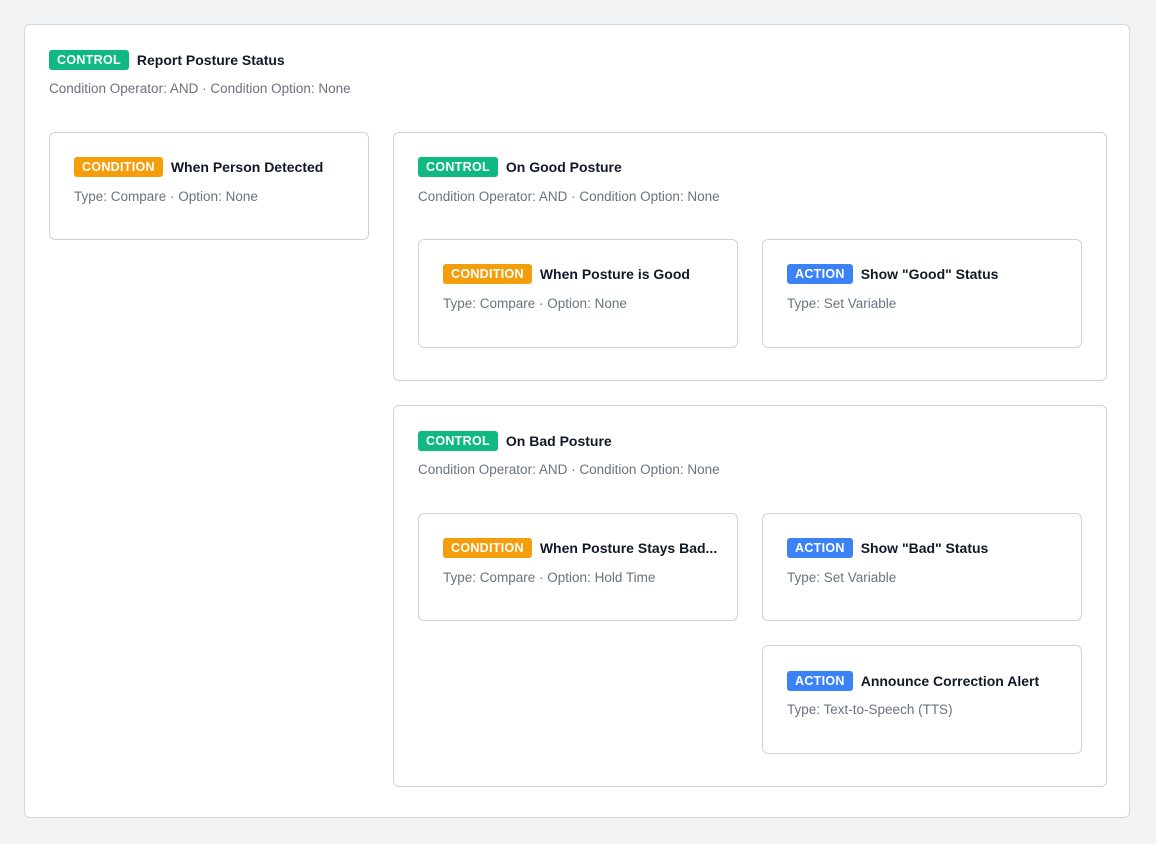 The height and width of the screenshot is (844, 1156). Describe the element at coordinates (929, 274) in the screenshot. I see `block-title: Show "Good" Status` at that location.